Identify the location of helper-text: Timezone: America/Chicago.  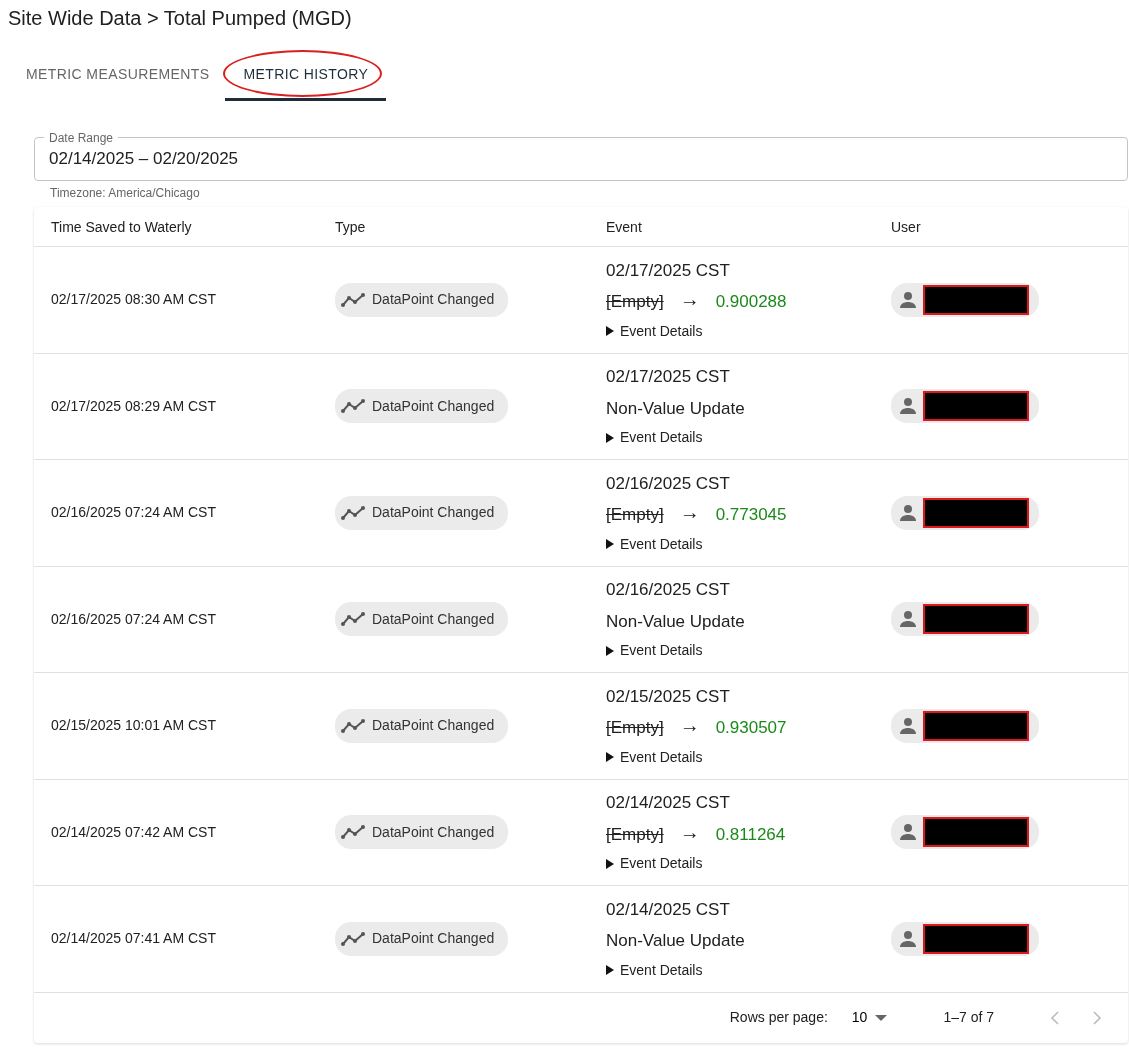
(125, 193).